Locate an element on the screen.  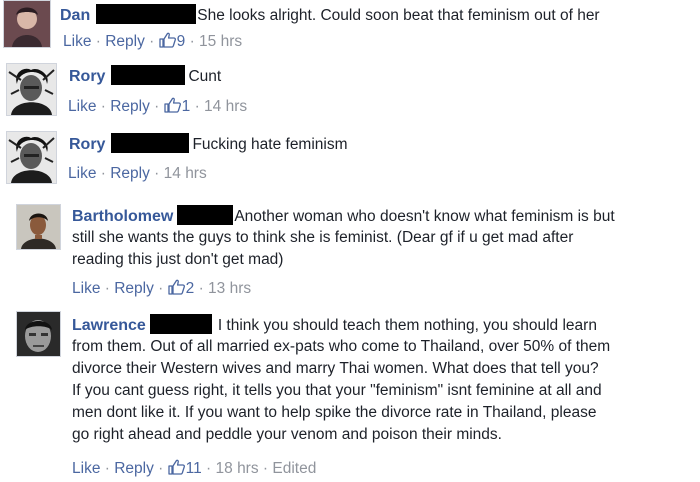
author-name: Lawrence is located at coordinates (109, 325).